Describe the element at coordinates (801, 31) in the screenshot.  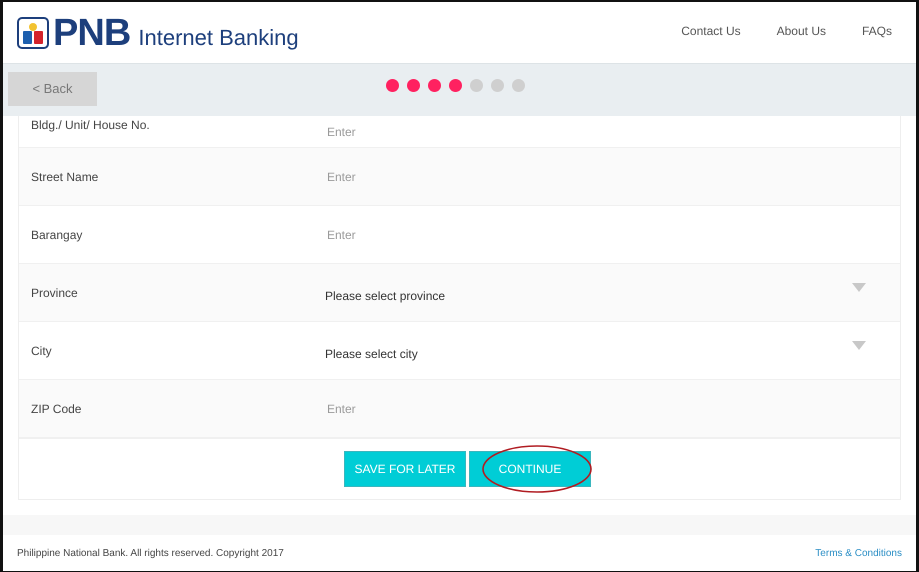
I see `nav-link: About Us` at that location.